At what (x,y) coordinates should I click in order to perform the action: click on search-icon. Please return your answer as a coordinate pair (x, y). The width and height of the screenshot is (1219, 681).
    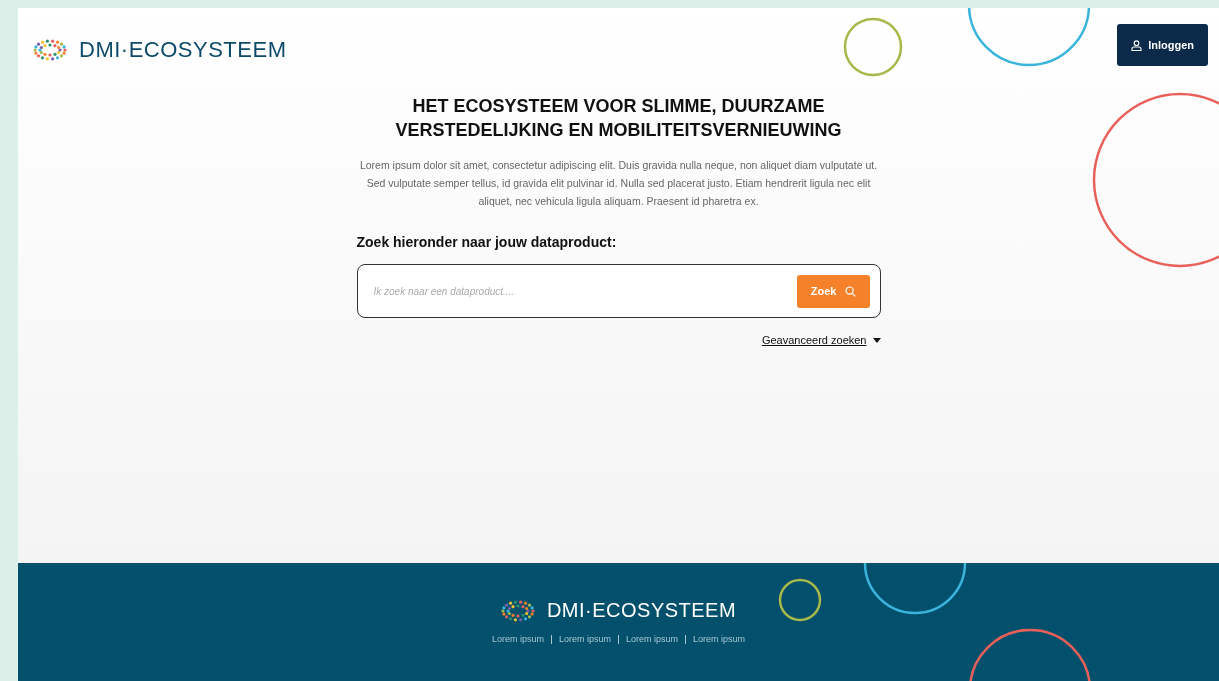
    Looking at the image, I should click on (850, 291).